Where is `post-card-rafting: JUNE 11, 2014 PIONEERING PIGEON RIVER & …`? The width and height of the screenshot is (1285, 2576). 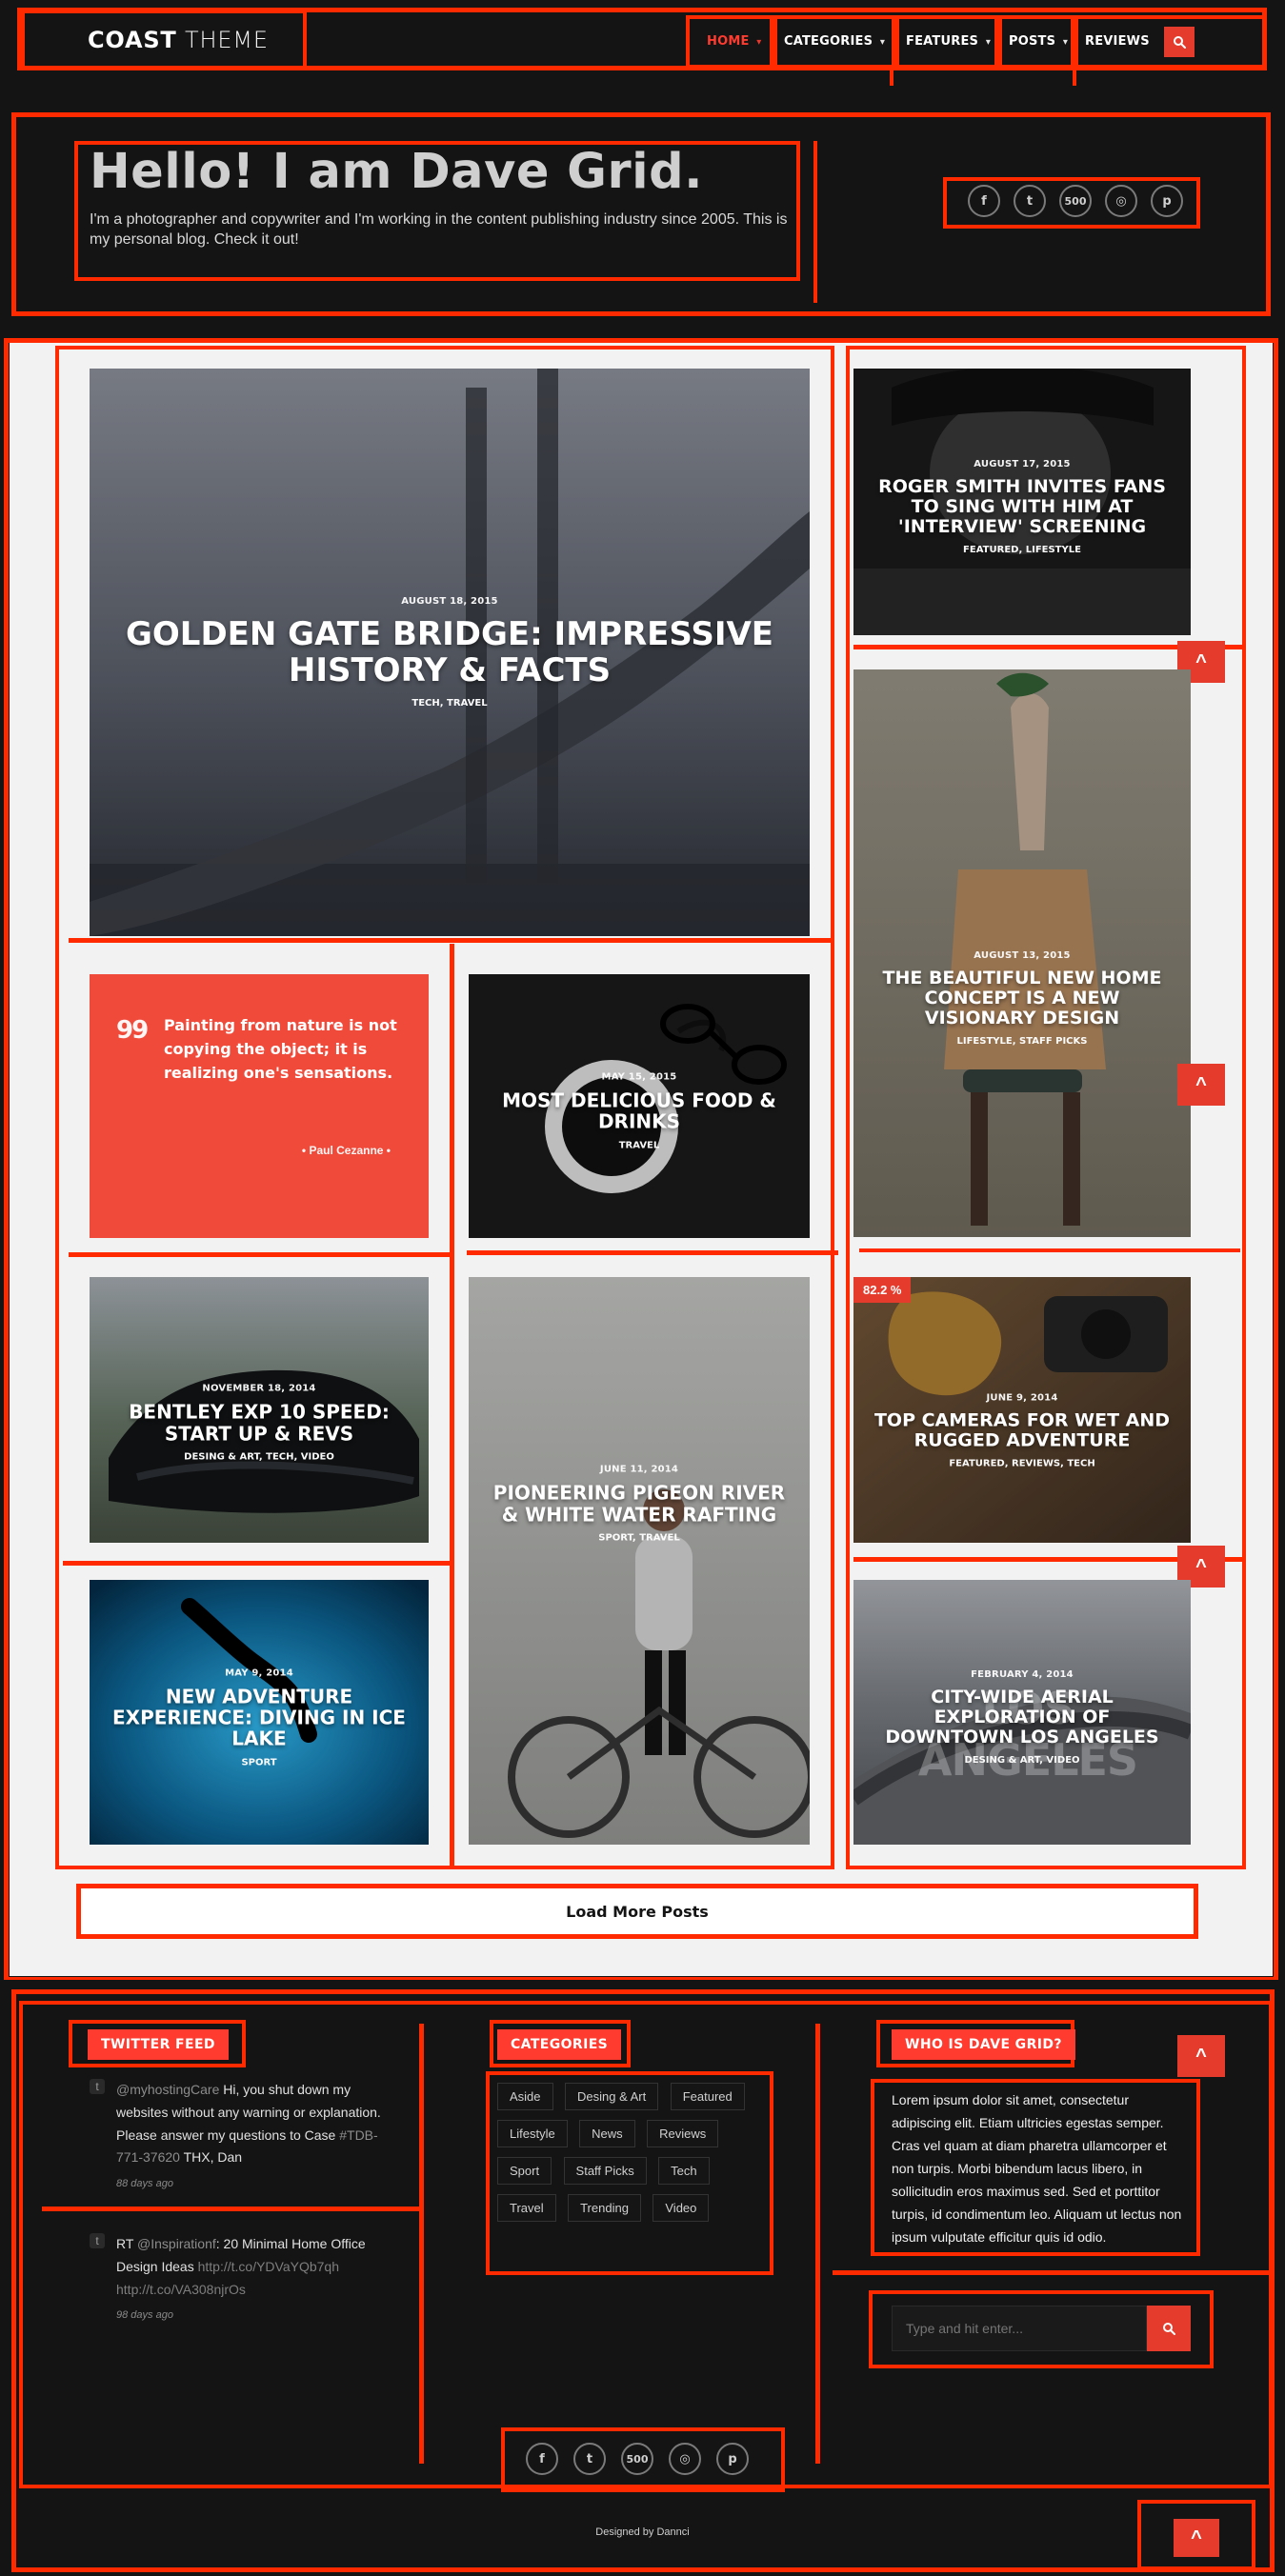 post-card-rafting: JUNE 11, 2014 PIONEERING PIGEON RIVER & … is located at coordinates (639, 1561).